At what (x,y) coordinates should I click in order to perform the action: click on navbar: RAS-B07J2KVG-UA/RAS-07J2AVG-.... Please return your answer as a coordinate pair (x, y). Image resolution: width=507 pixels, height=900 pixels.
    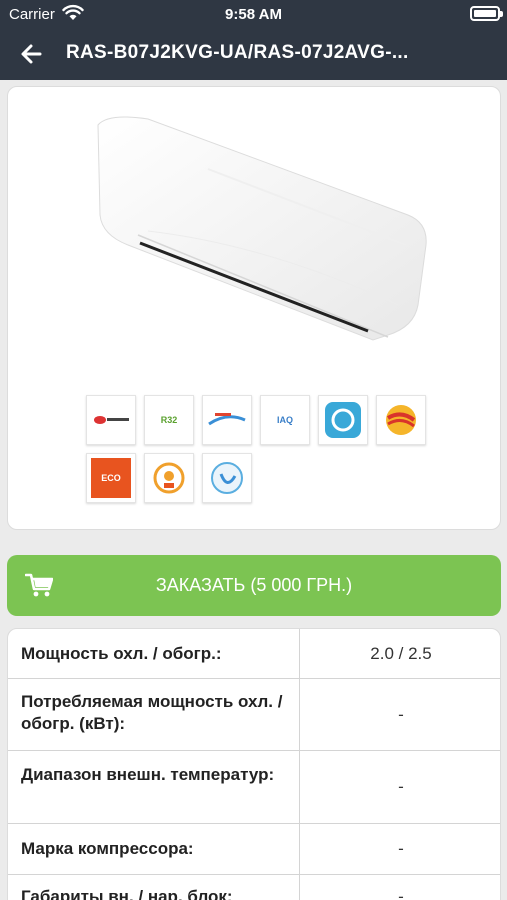
    Looking at the image, I should click on (253, 54).